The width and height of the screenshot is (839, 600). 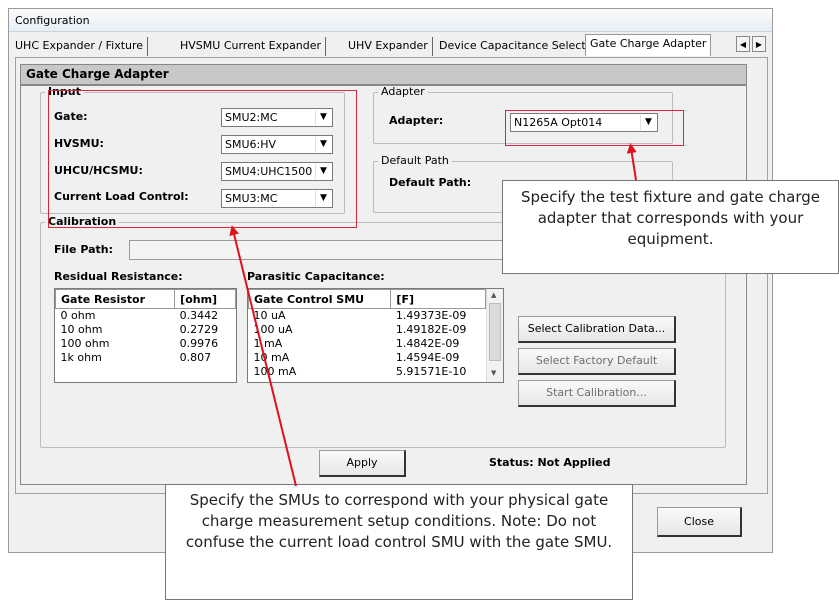 What do you see at coordinates (273, 329) in the screenshot?
I see `cell: 100 uA` at bounding box center [273, 329].